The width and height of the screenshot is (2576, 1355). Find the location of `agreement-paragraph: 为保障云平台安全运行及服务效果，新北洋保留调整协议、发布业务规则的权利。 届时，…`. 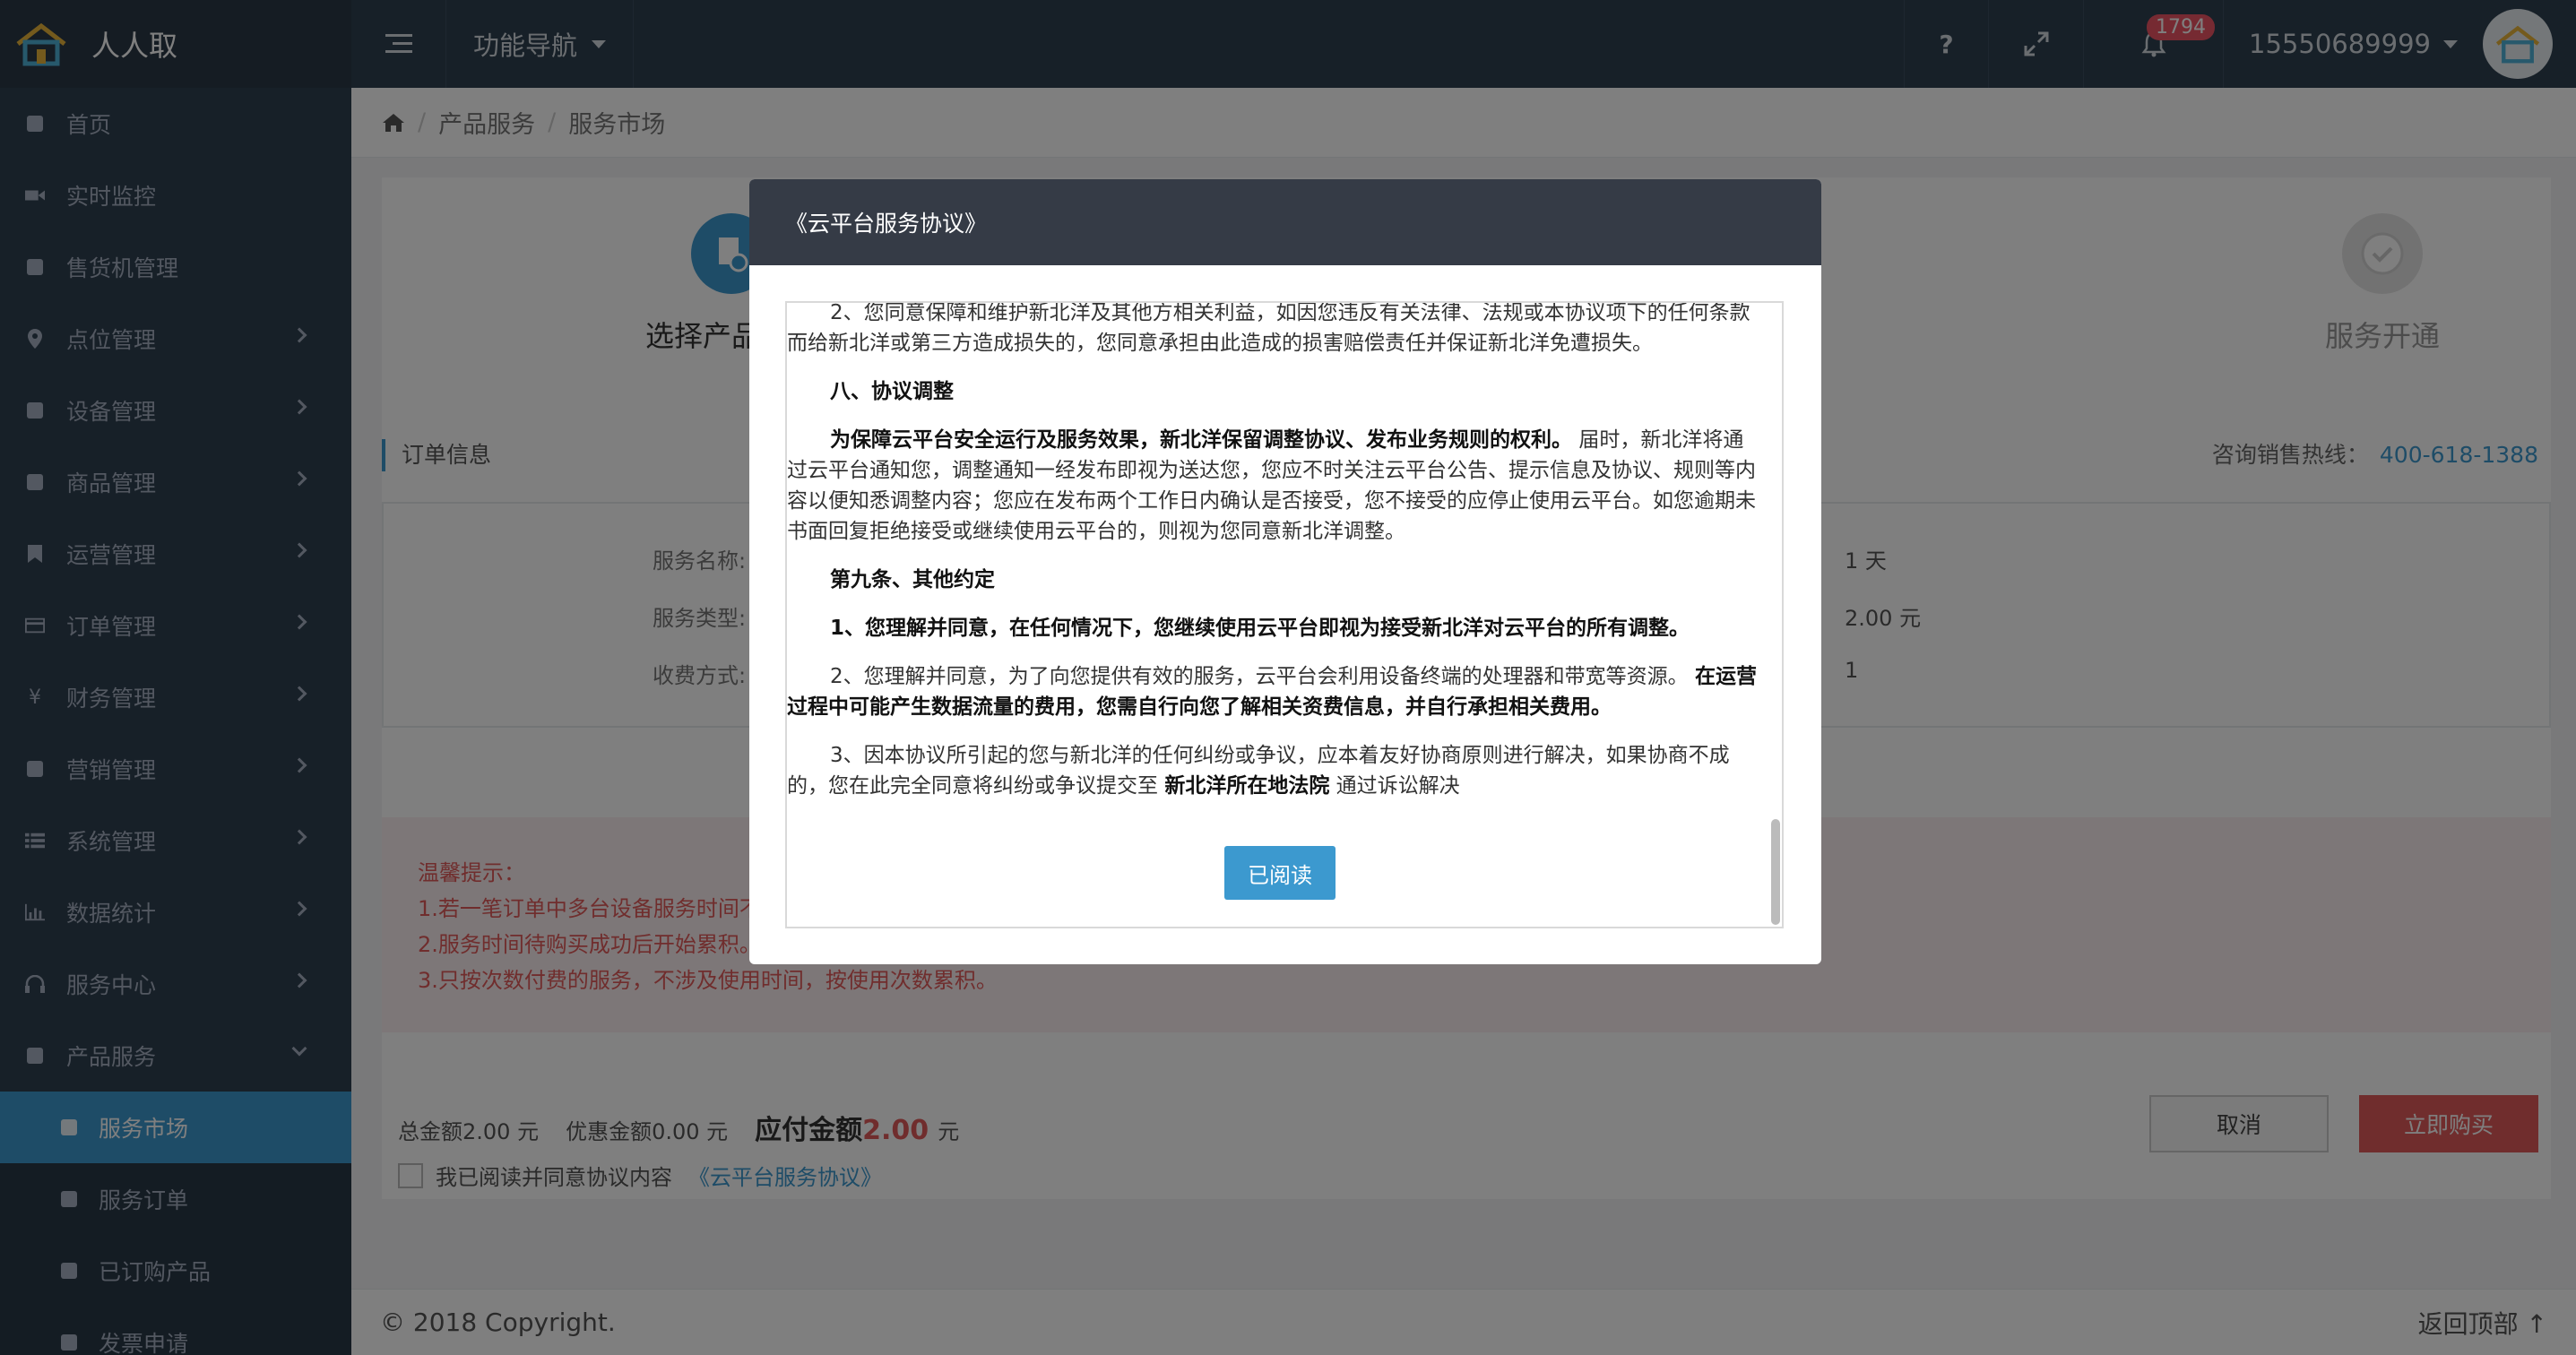

agreement-paragraph: 为保障云平台安全运行及服务效果，新北洋保留调整协议、发布业务规则的权利。 届时，… is located at coordinates (1271, 485).